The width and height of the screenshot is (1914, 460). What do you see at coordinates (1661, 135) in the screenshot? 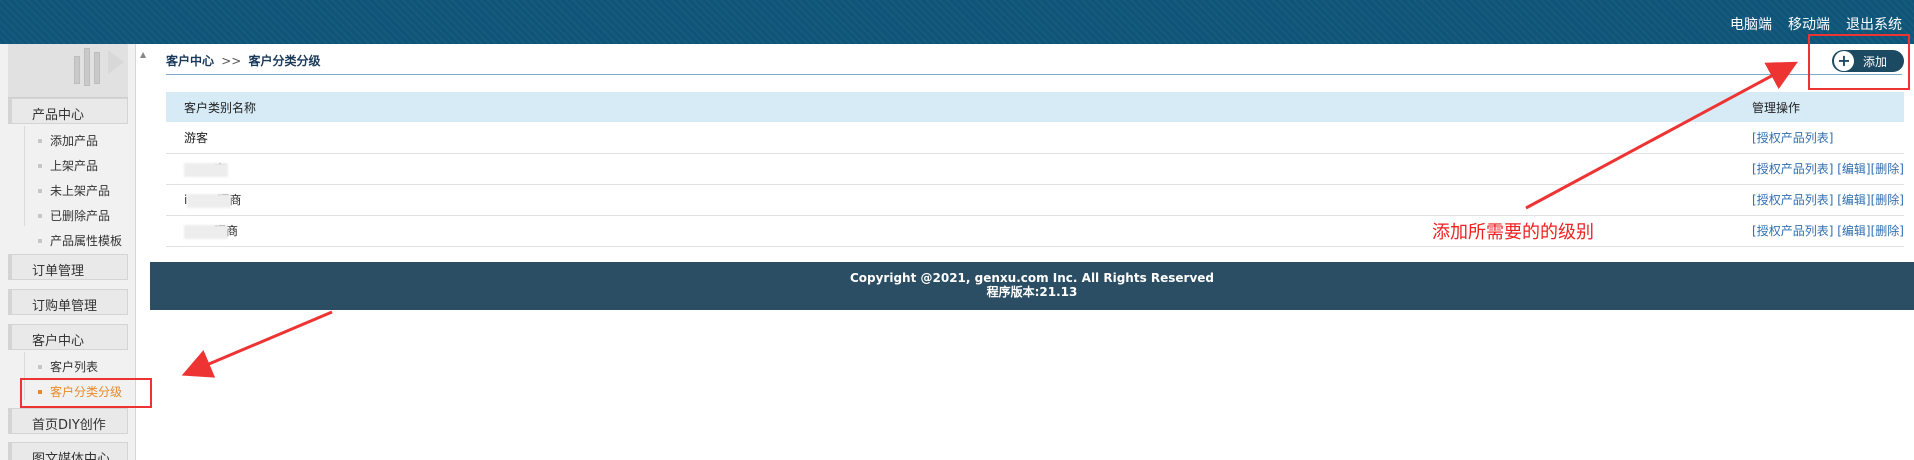
I see `arrow-to-add-button` at bounding box center [1661, 135].